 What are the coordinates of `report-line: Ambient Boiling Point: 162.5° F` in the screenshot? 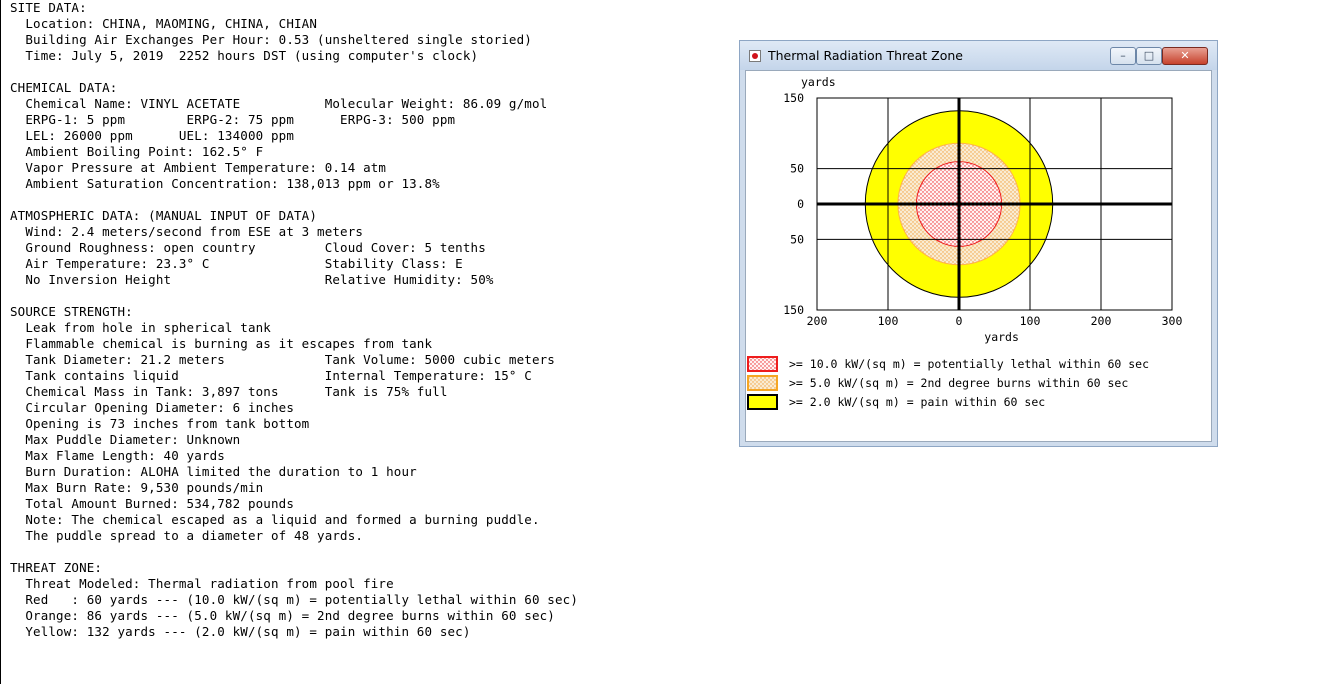 It's located at (137, 151).